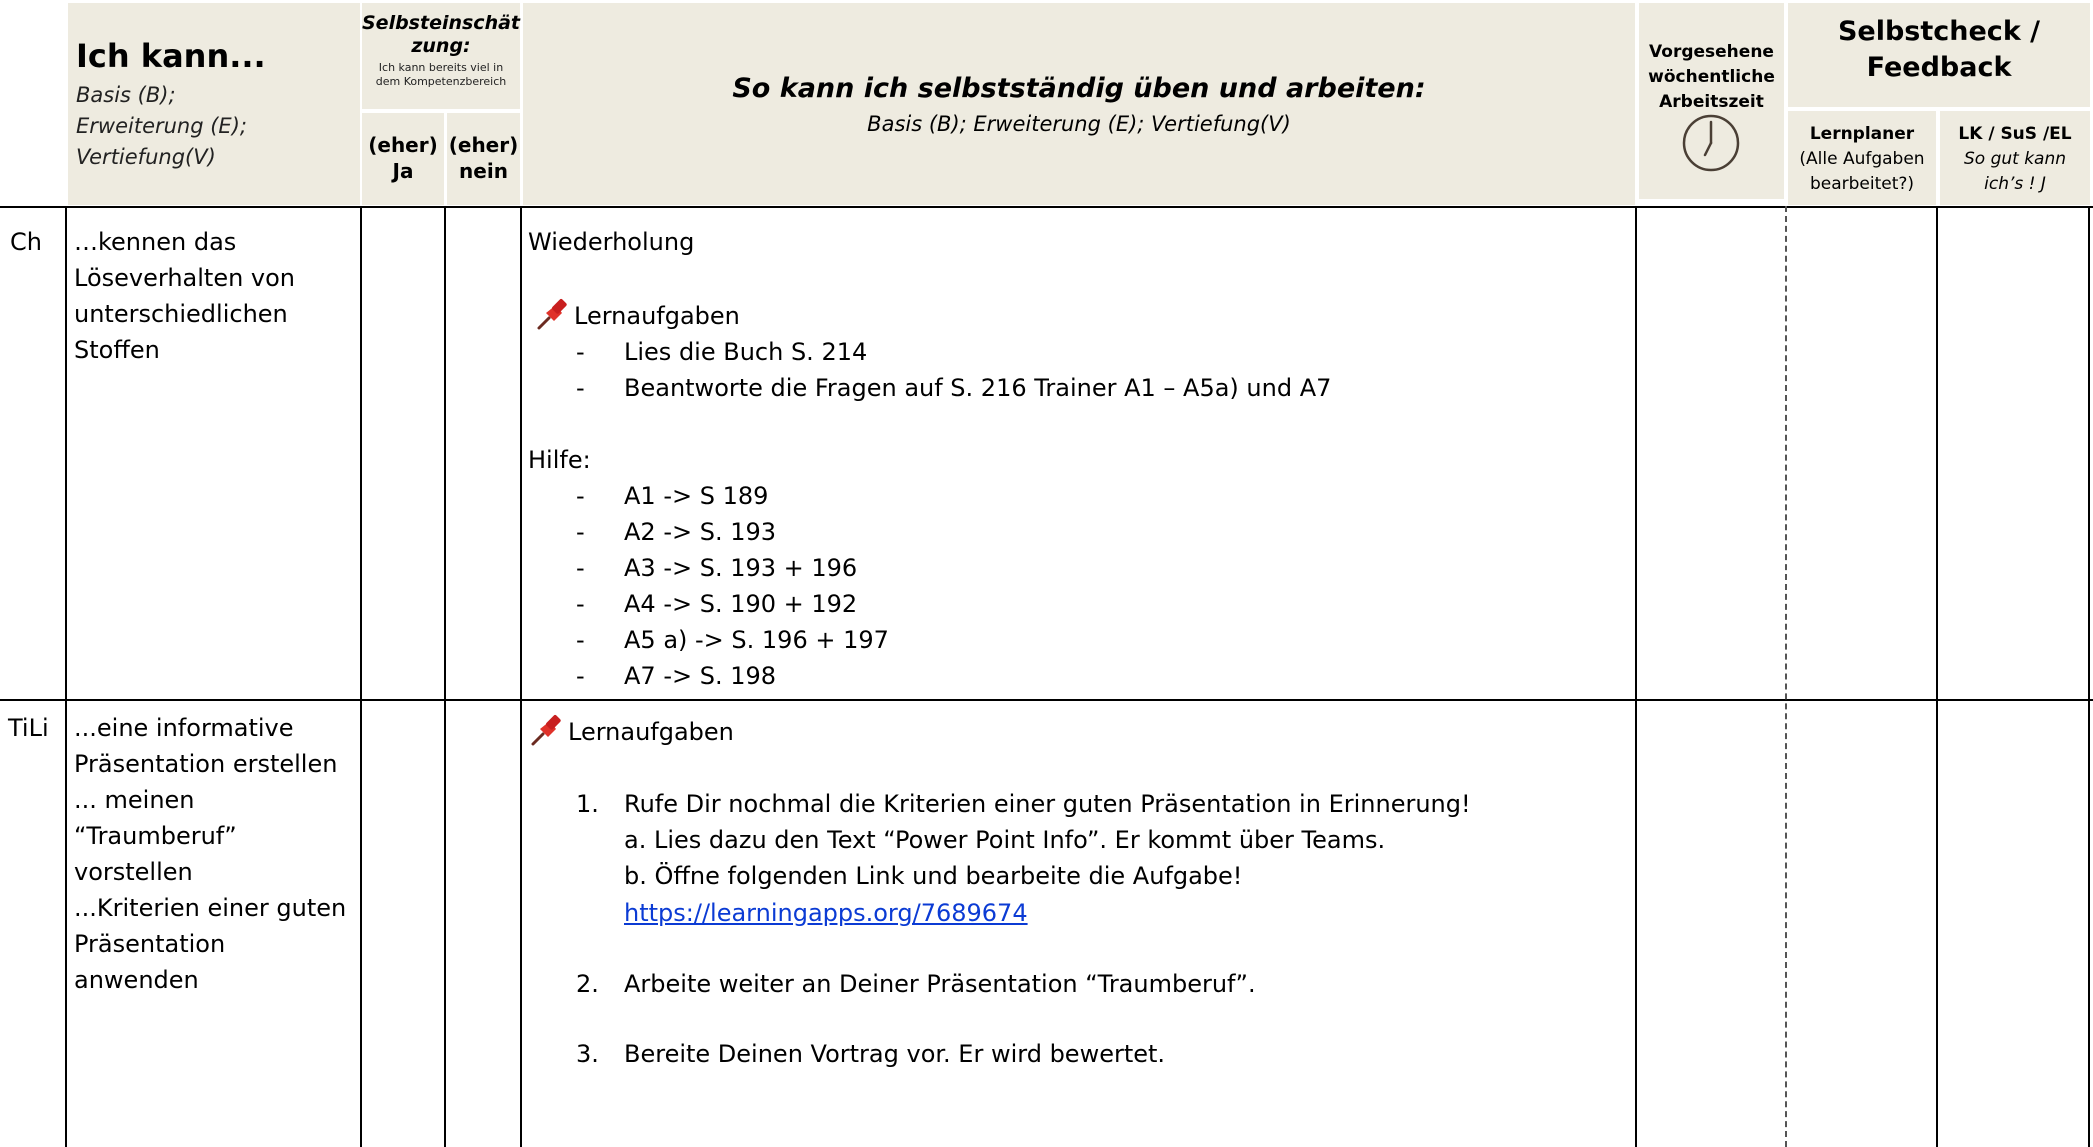 The width and height of the screenshot is (2093, 1147). Describe the element at coordinates (2015, 134) in the screenshot. I see `lk-title: LK / SuS /EL` at that location.